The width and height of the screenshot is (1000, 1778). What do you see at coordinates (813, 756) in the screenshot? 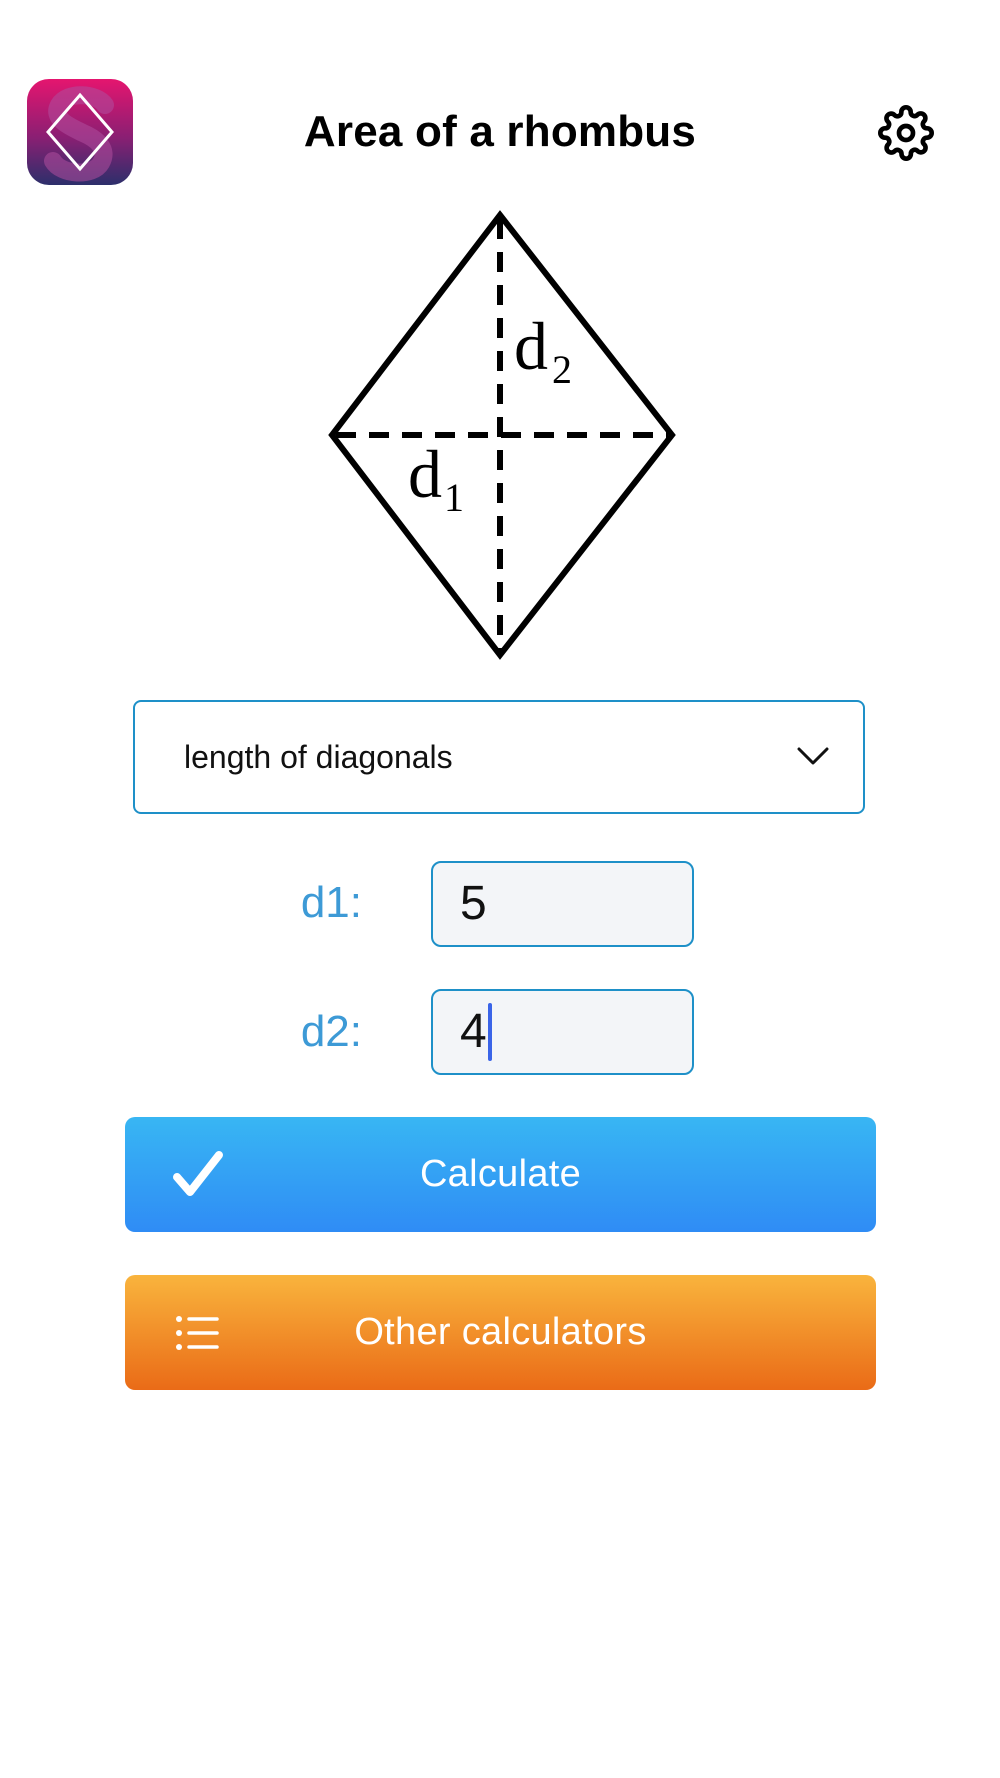
I see `chevron-down-icon` at bounding box center [813, 756].